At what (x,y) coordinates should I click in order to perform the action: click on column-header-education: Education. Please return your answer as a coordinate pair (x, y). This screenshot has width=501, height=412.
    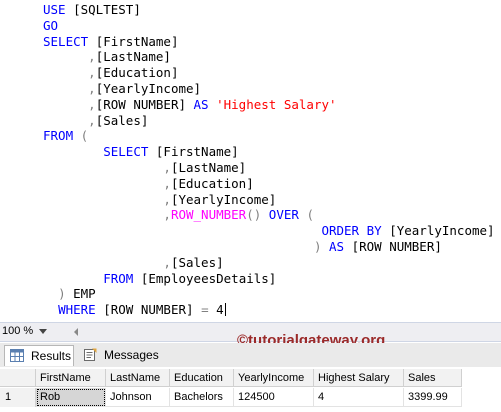
    Looking at the image, I should click on (202, 378).